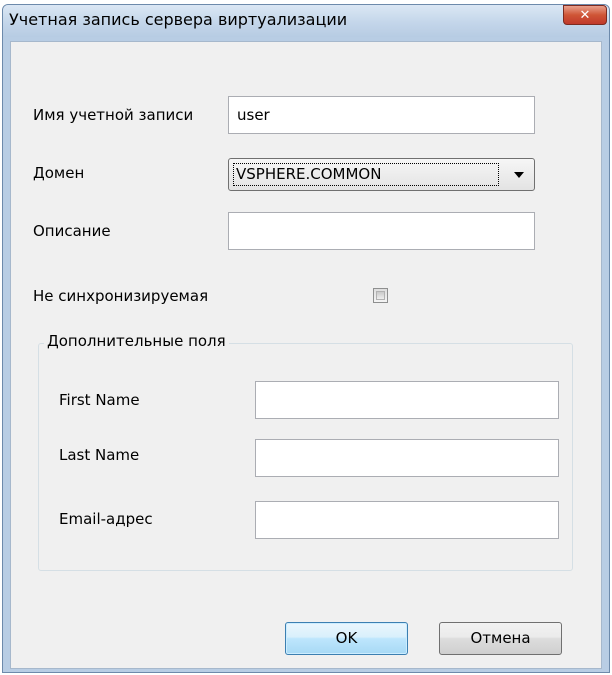  Describe the element at coordinates (99, 455) in the screenshot. I see `last-name-label: Last Name` at that location.